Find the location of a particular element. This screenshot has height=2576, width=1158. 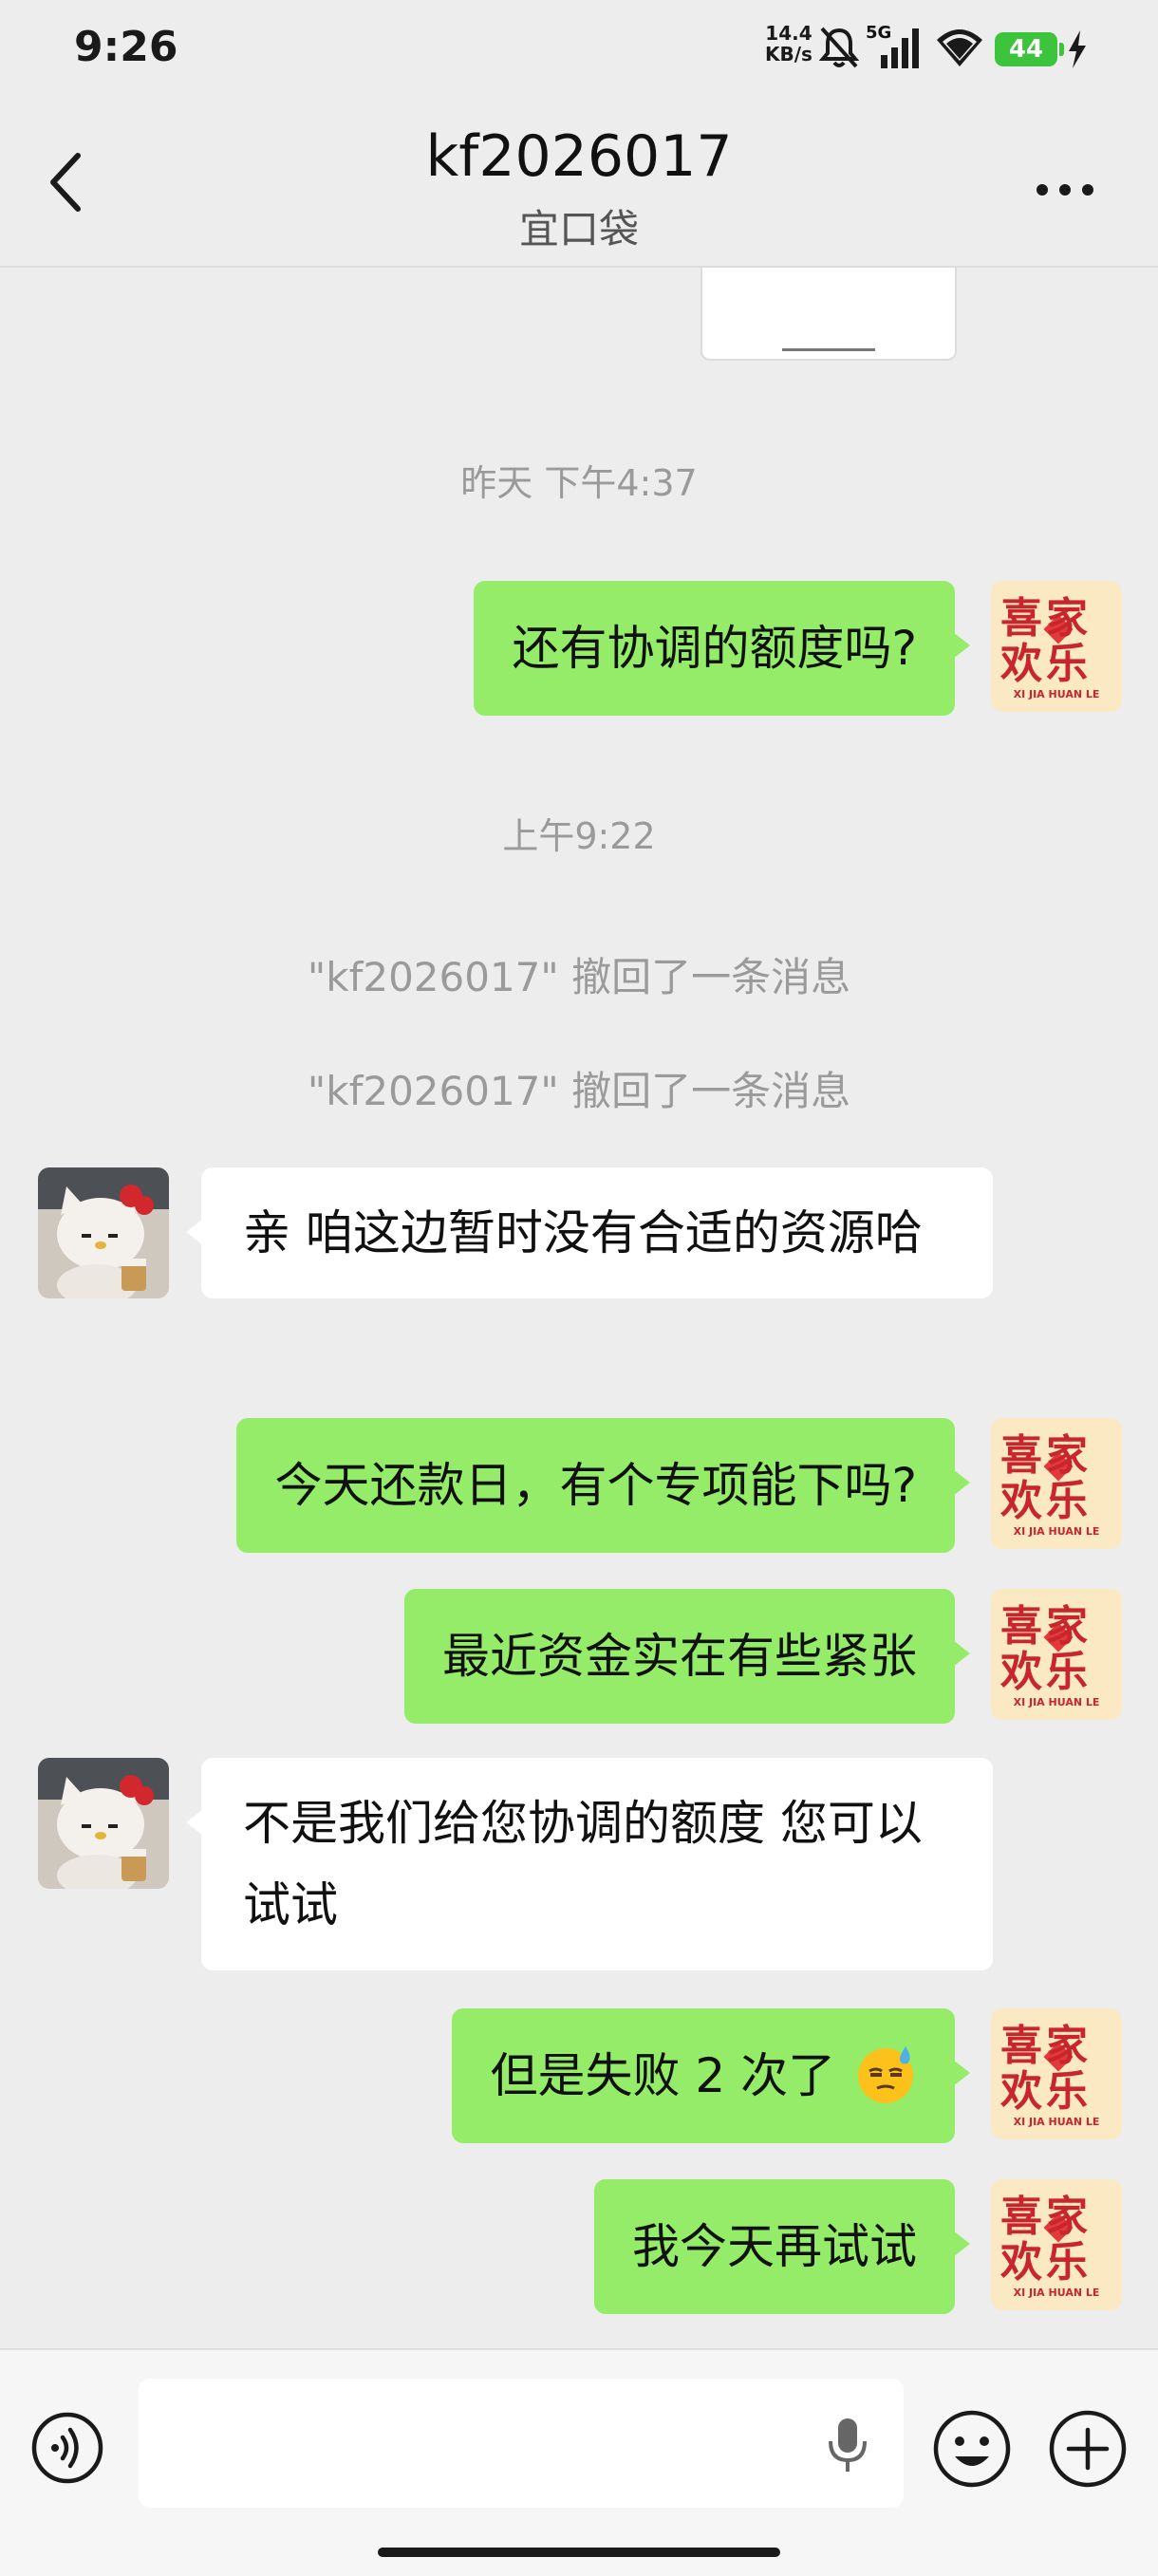

message-bubble-incoming: 亲 咱这边暂时没有合适的资源哈 is located at coordinates (589, 1232).